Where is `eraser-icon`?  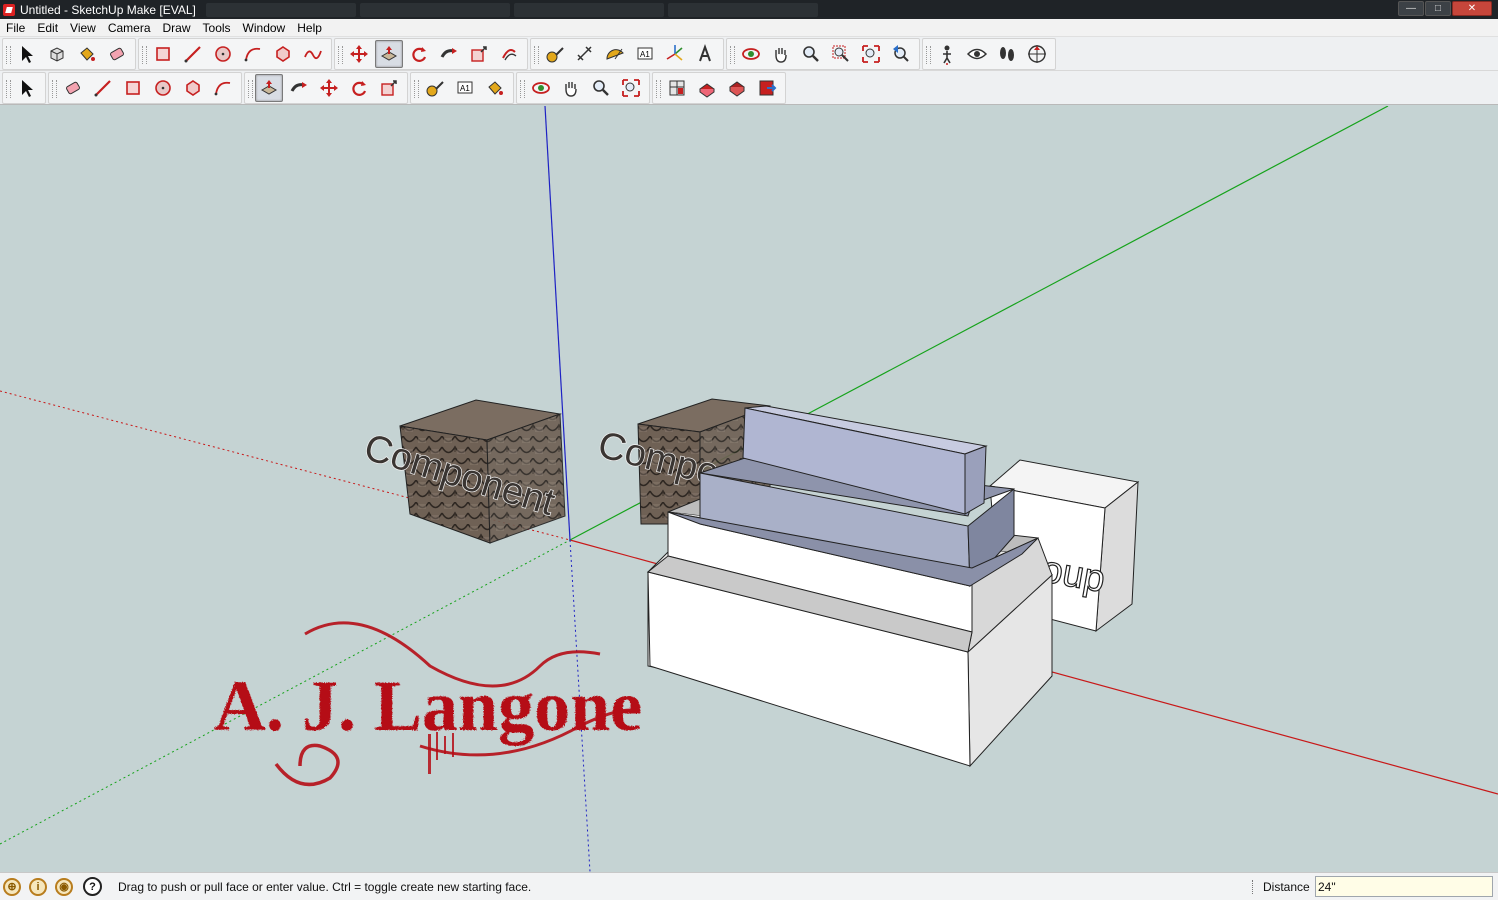
eraser-icon is located at coordinates (117, 53).